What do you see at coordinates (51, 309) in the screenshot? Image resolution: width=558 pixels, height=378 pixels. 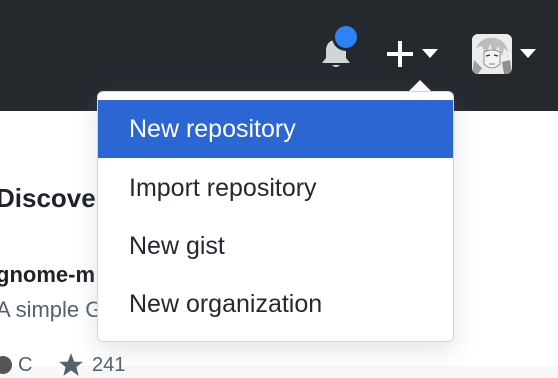 I see `repo-description: A simple G` at bounding box center [51, 309].